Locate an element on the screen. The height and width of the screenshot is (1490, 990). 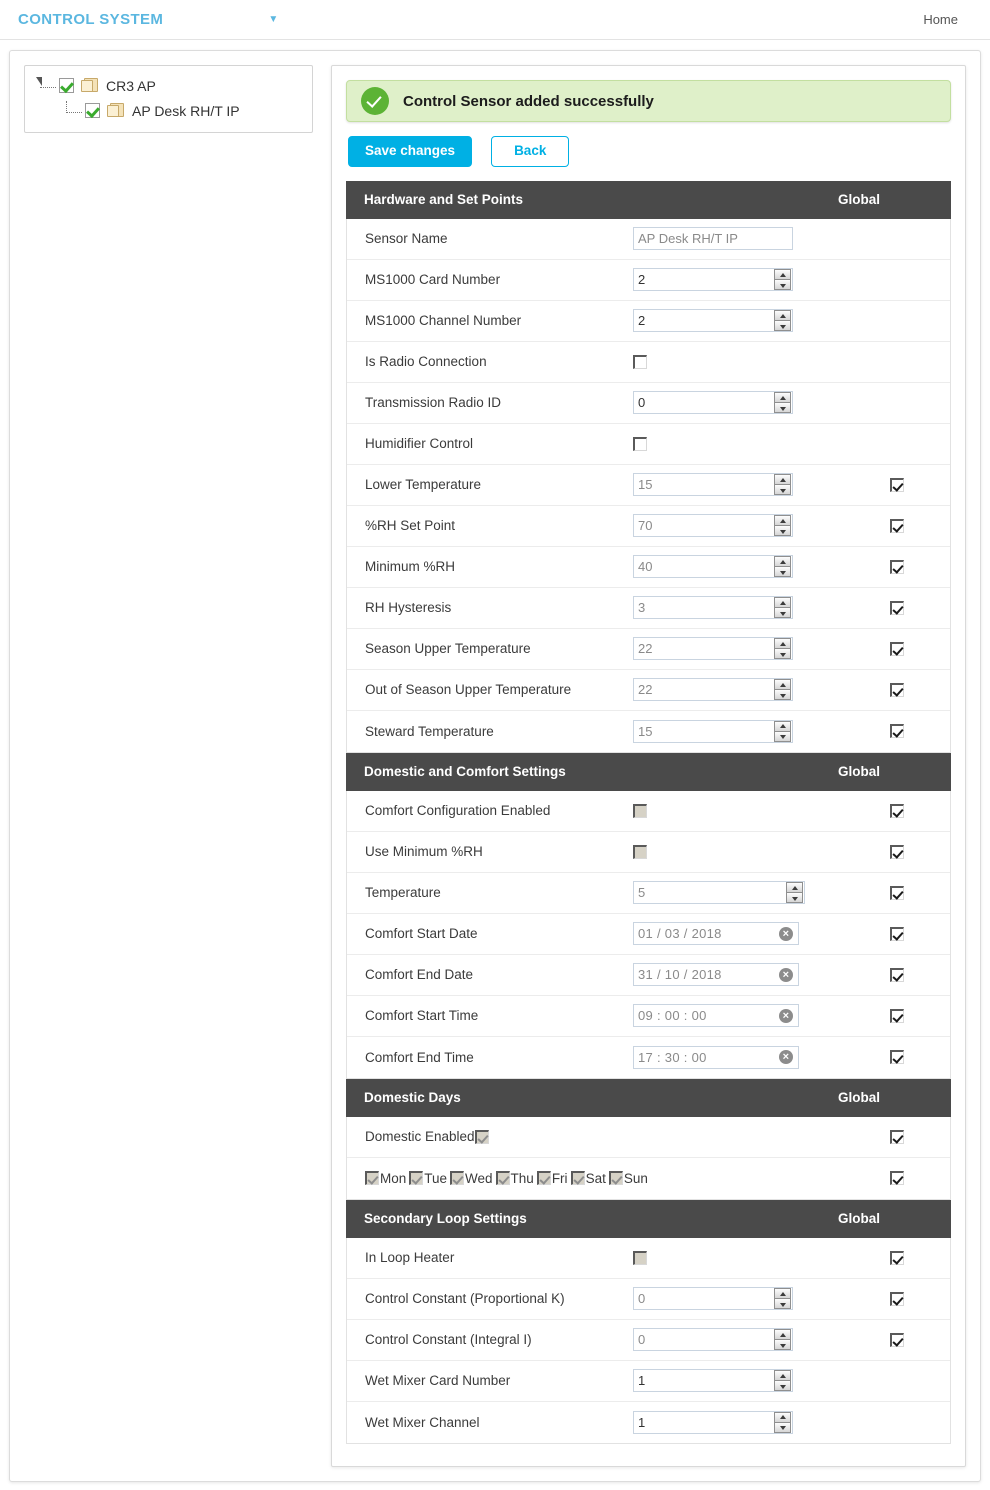
day-checkbox-item: Mon is located at coordinates (385, 1178).